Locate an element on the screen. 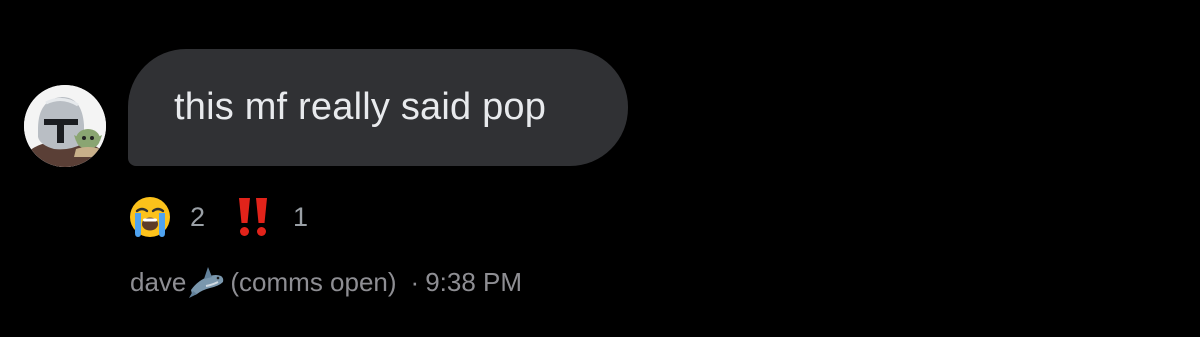  timestamp: 9:38 PM is located at coordinates (474, 281).